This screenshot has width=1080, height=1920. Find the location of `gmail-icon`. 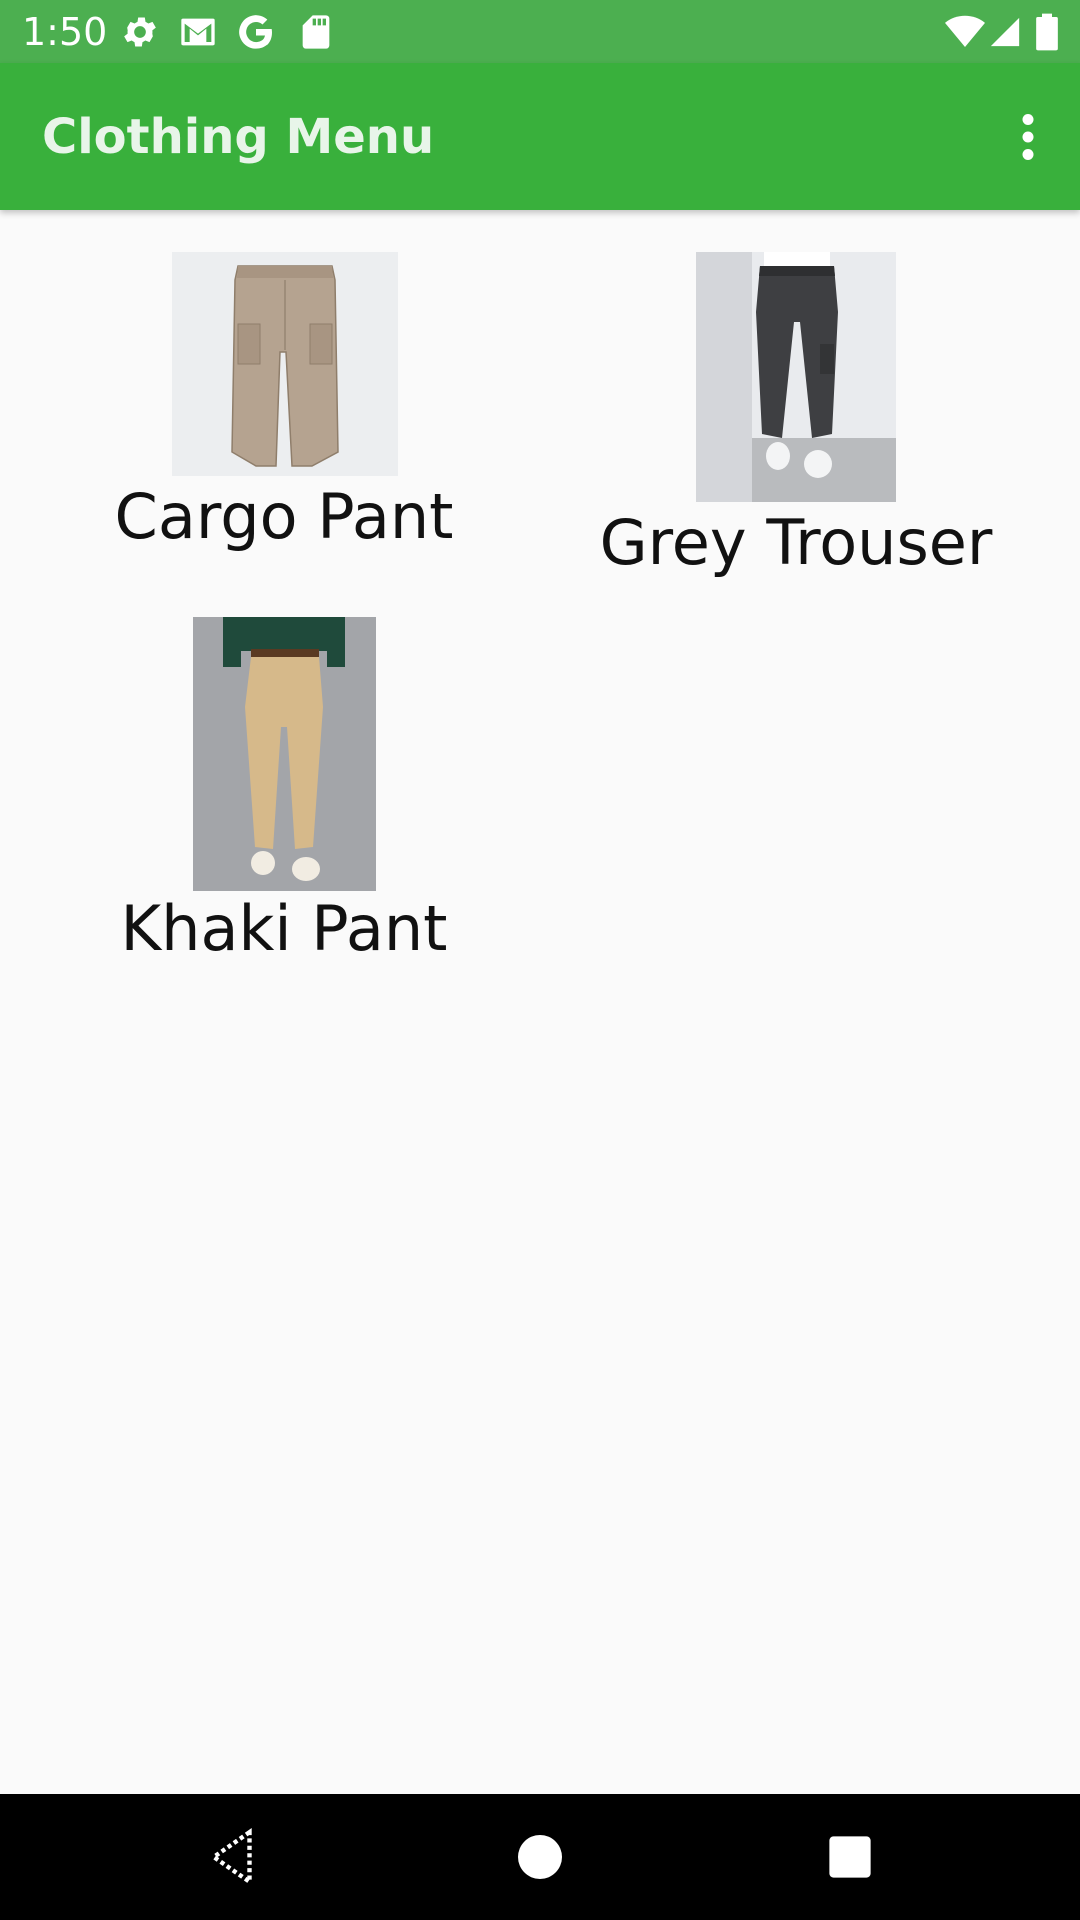

gmail-icon is located at coordinates (198, 32).